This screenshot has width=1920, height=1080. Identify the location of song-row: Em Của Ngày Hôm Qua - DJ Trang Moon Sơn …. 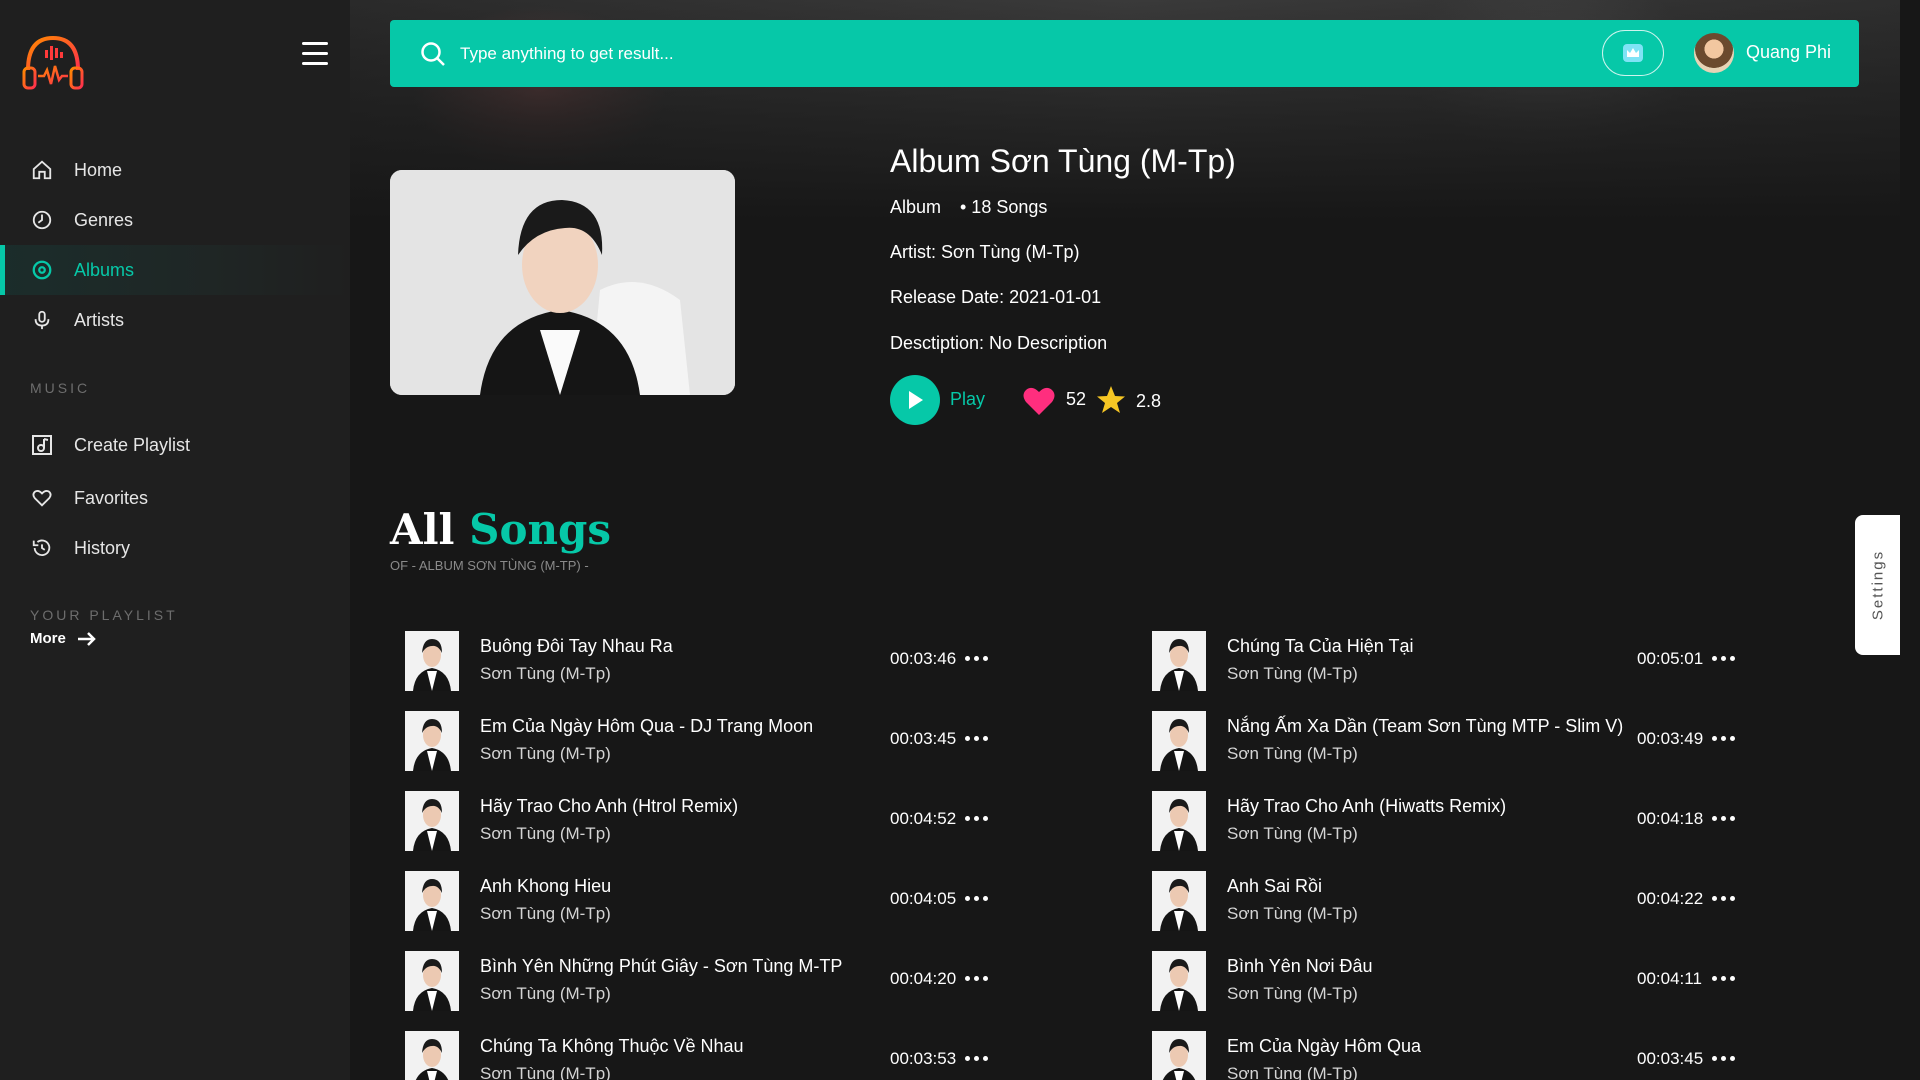
(750, 741).